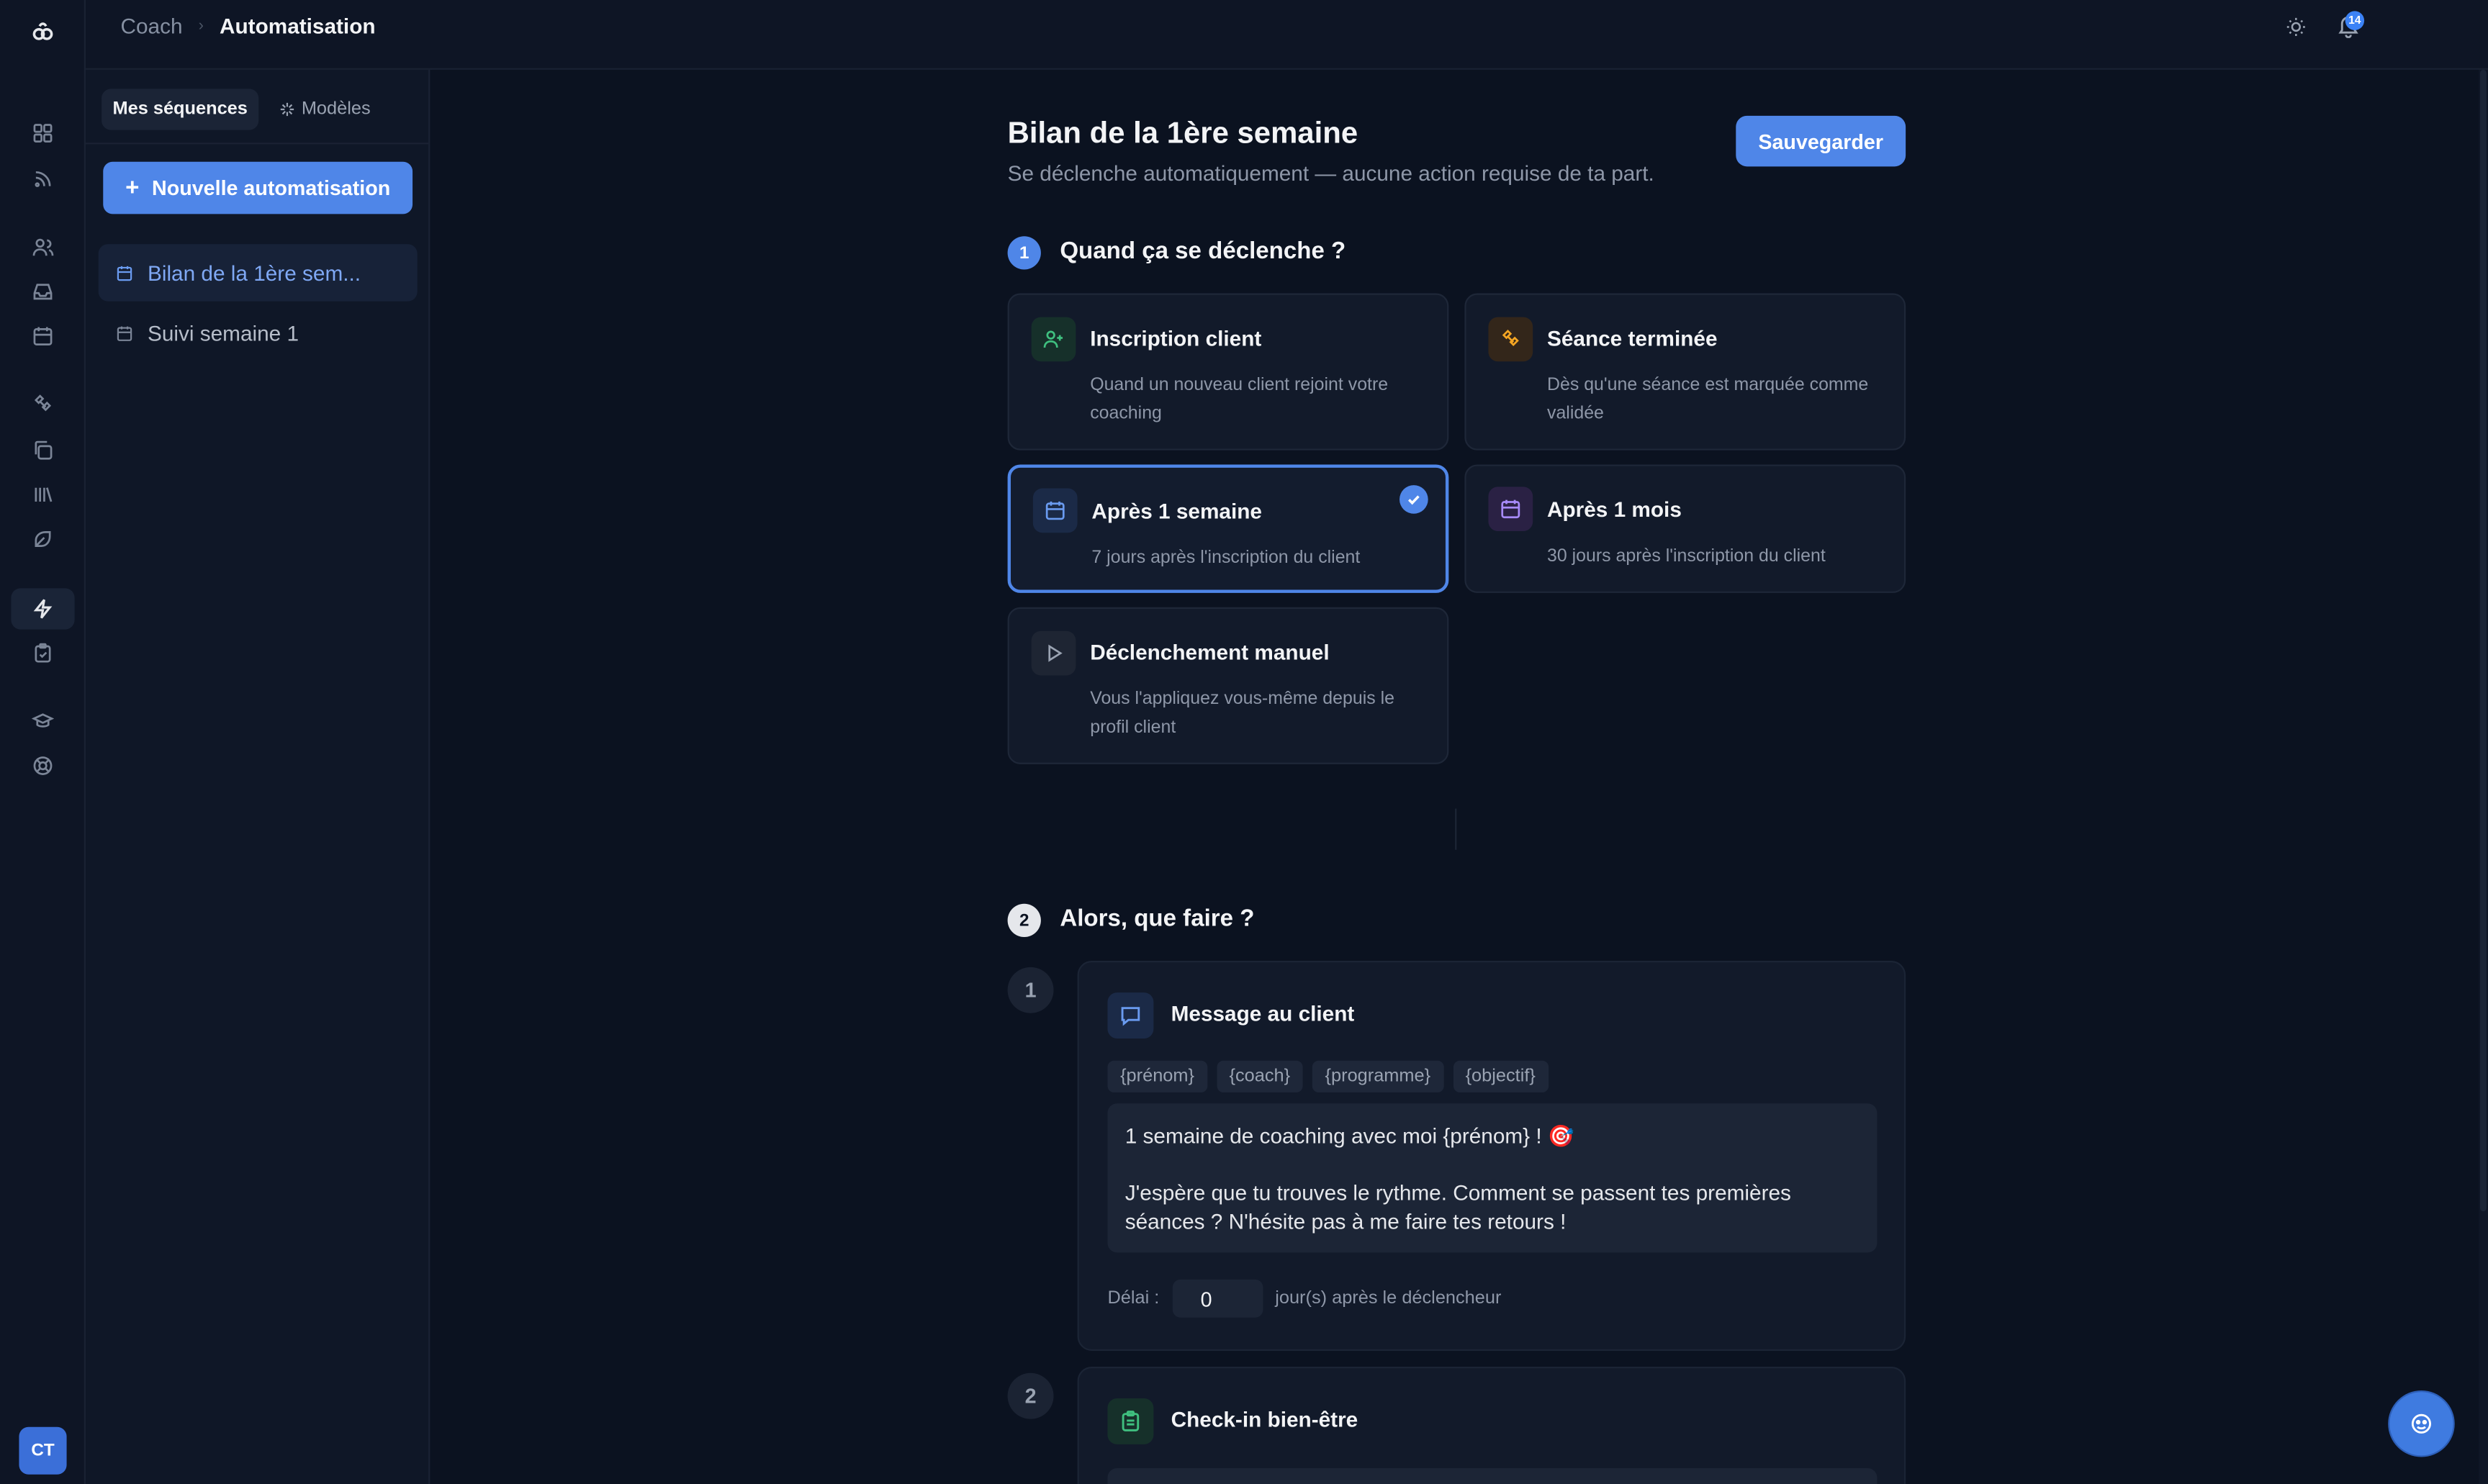 The width and height of the screenshot is (2488, 1484). Describe the element at coordinates (287, 109) in the screenshot. I see `sparkle-icon` at that location.